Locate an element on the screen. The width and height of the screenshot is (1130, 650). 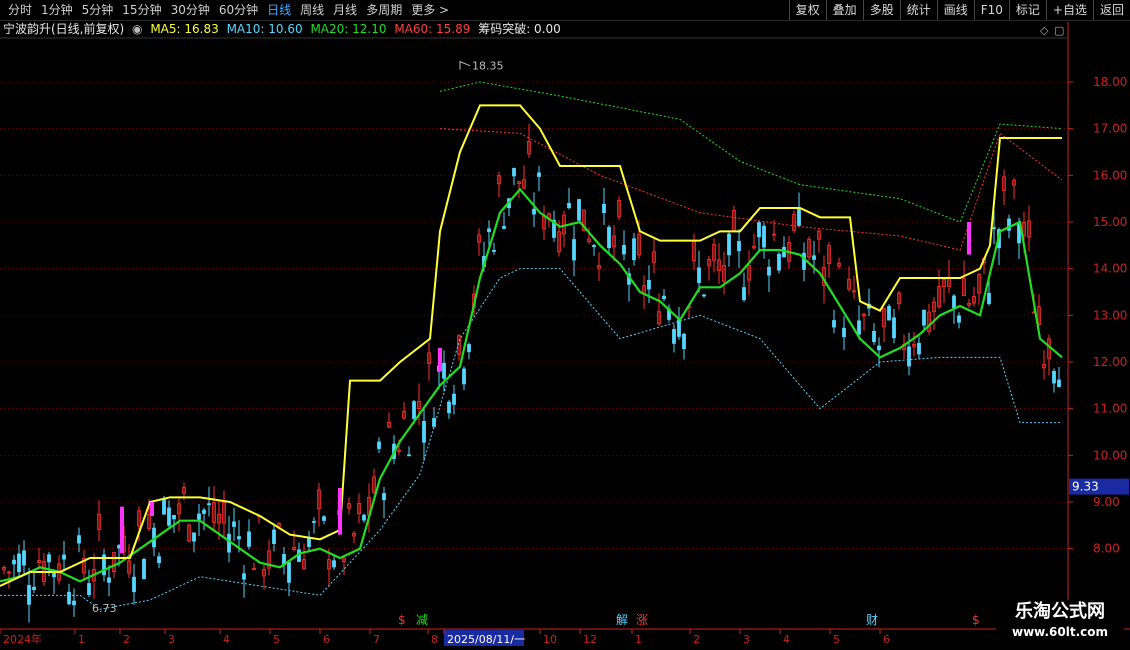
tab-period-9: 多周期 is located at coordinates (384, 10).